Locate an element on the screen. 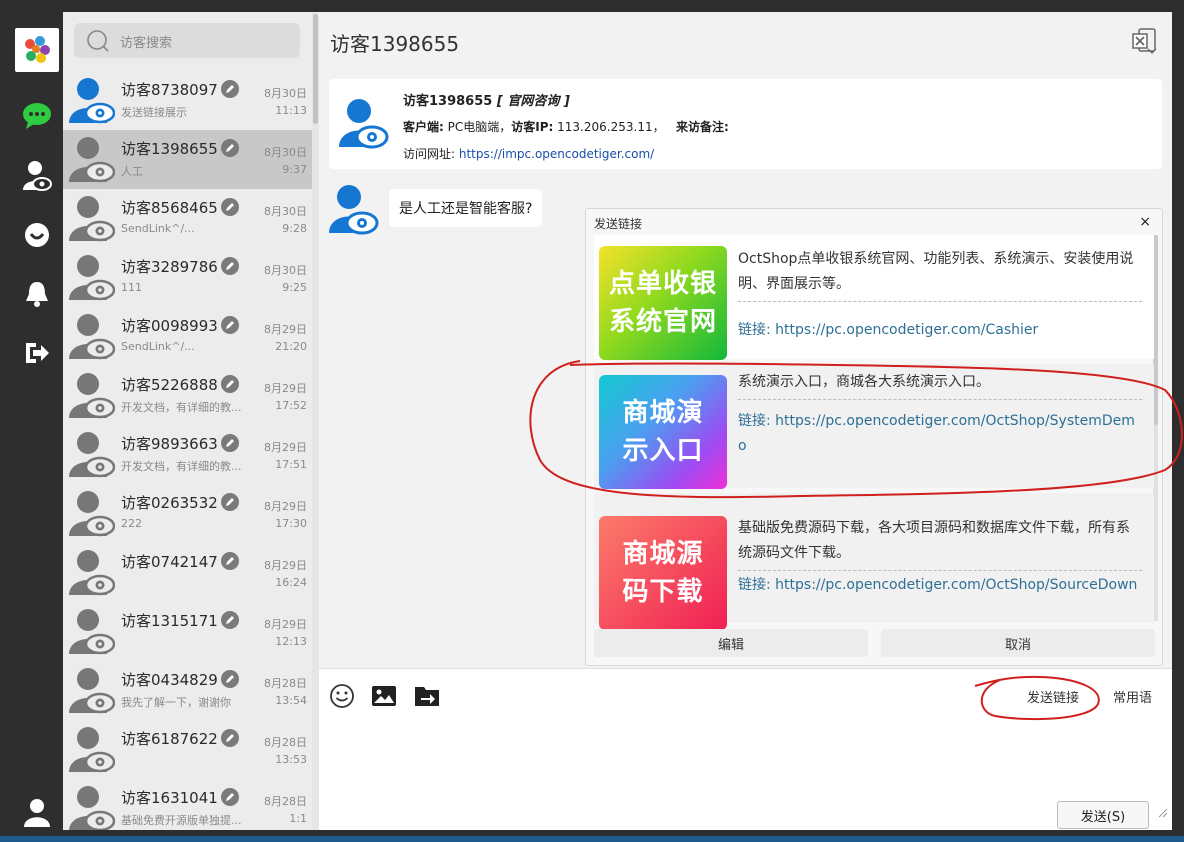  popup-title: 发送链接 is located at coordinates (618, 224).